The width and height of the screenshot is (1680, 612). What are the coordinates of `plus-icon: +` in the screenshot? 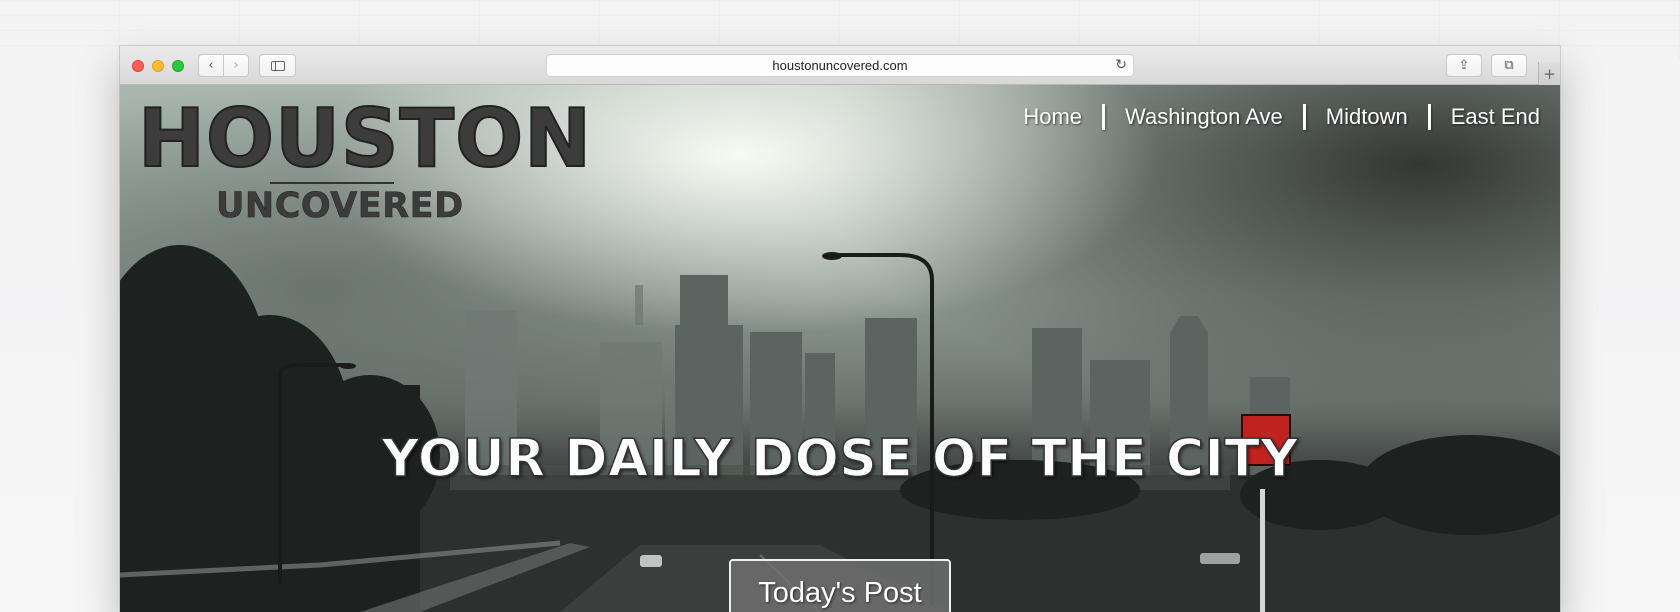 It's located at (1549, 73).